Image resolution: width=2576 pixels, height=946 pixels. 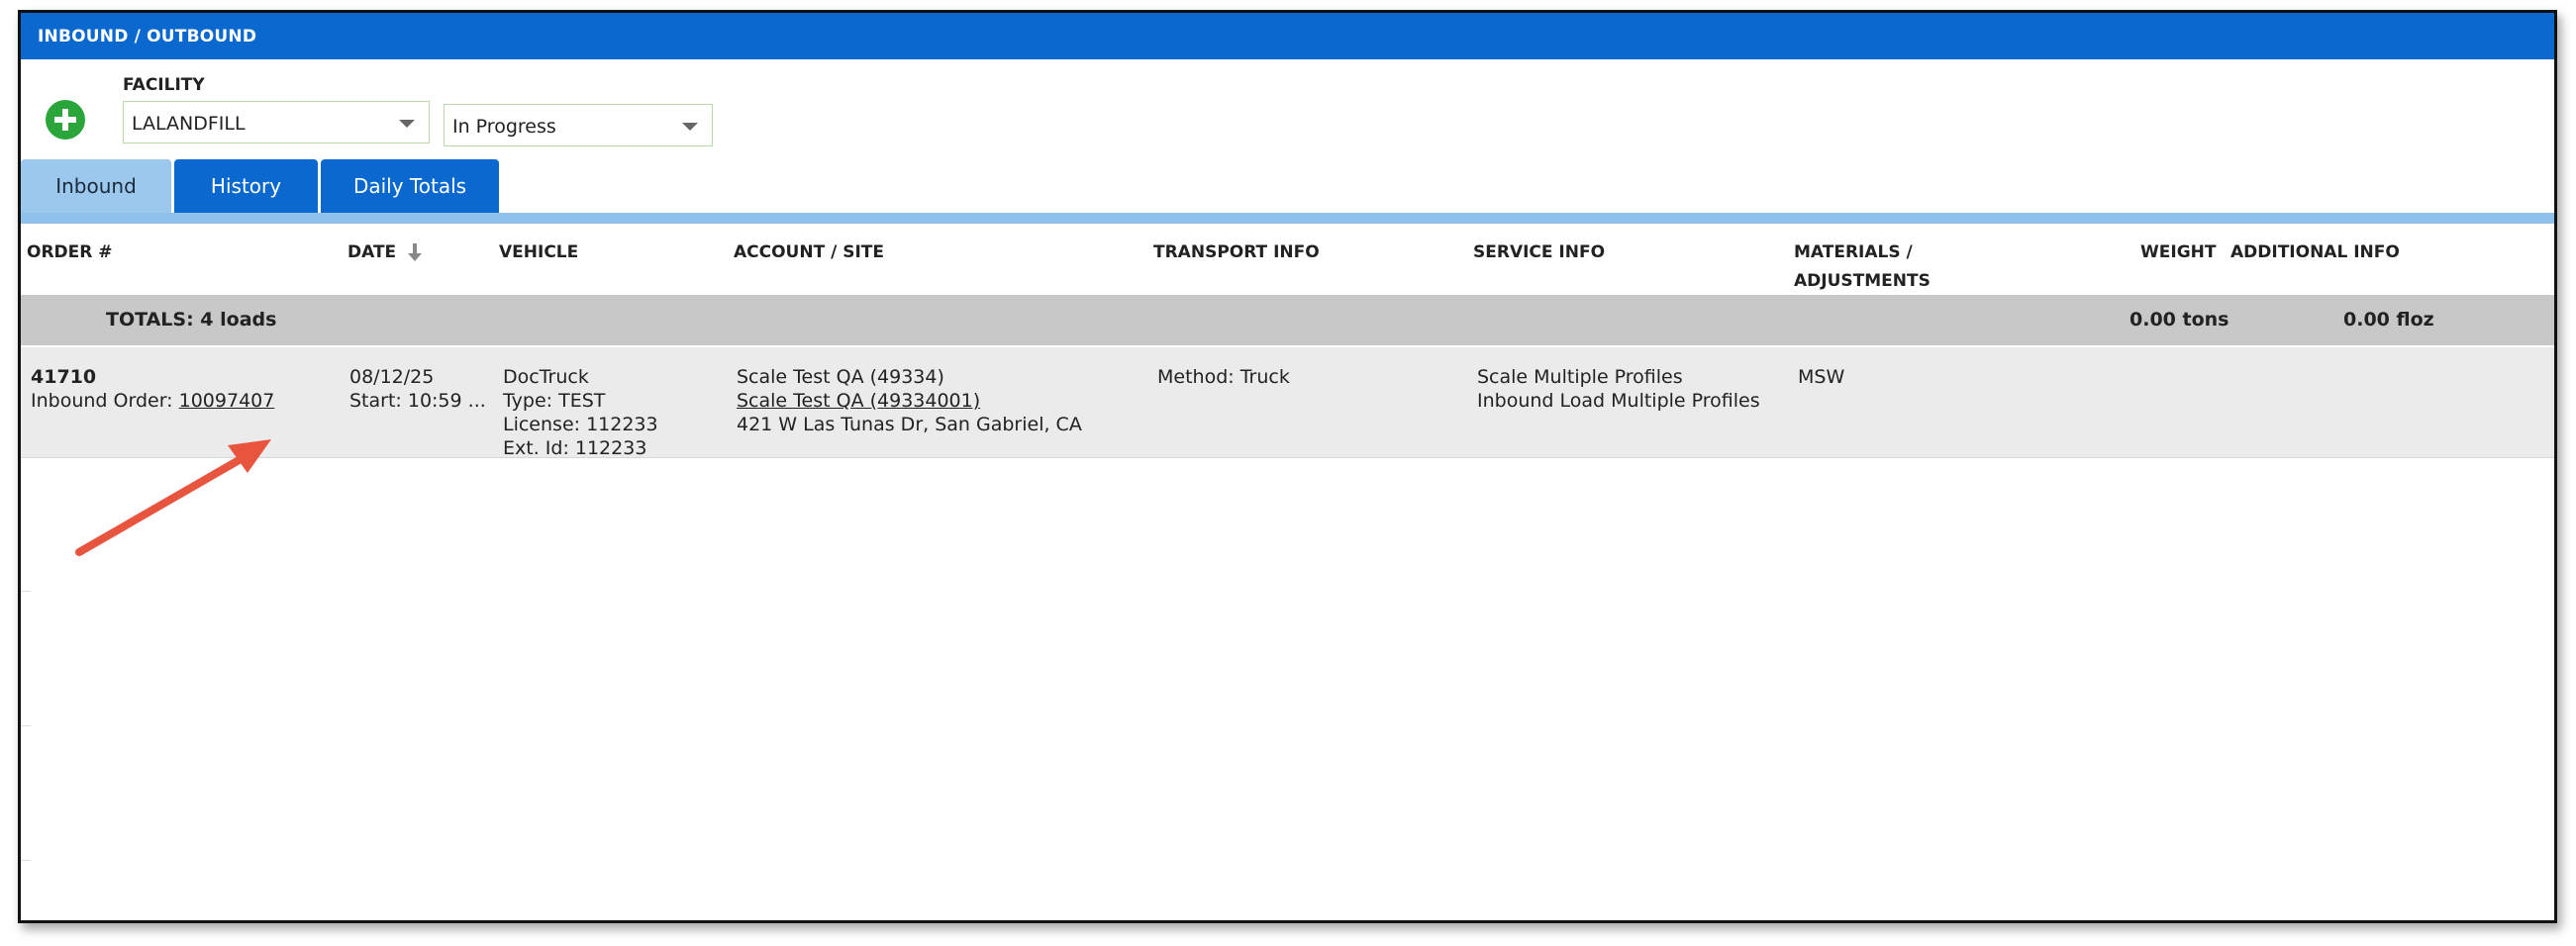 What do you see at coordinates (164, 85) in the screenshot?
I see `facility-label: FACILITY` at bounding box center [164, 85].